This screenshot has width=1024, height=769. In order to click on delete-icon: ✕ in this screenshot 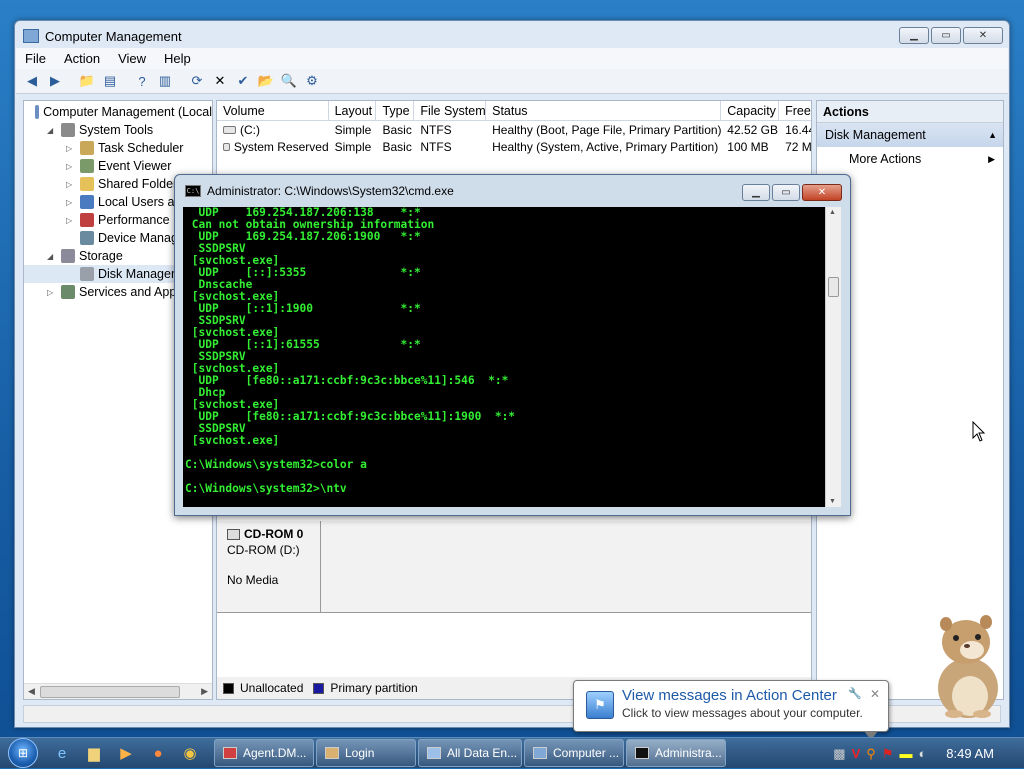, I will do `click(220, 81)`.